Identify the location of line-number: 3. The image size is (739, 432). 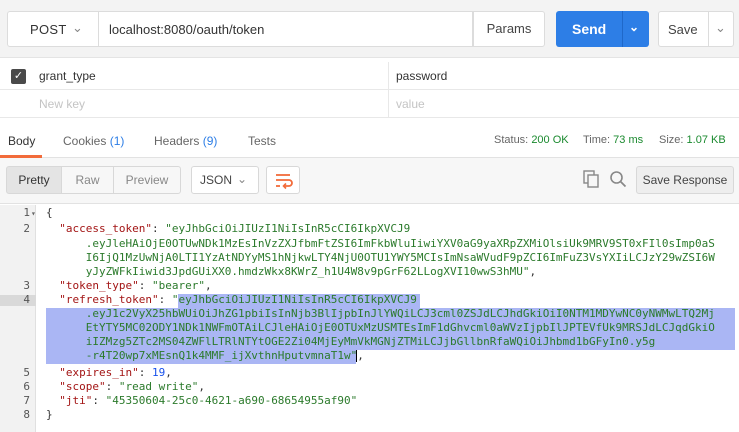
(26, 285).